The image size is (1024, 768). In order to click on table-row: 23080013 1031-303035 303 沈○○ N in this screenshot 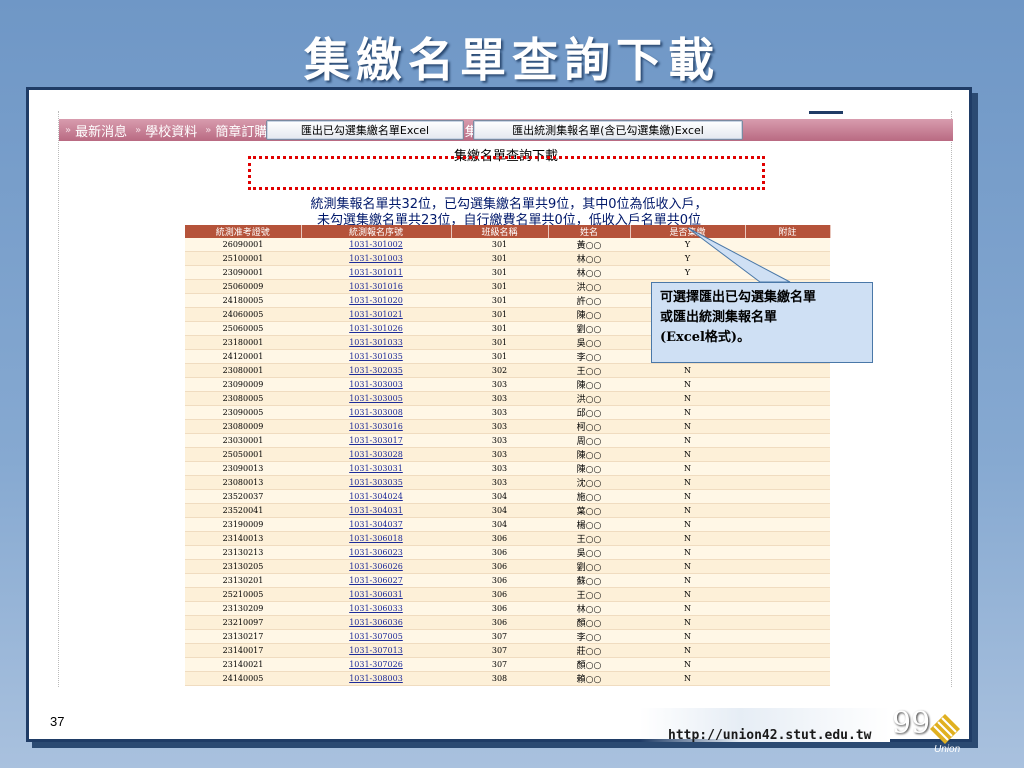, I will do `click(507, 482)`.